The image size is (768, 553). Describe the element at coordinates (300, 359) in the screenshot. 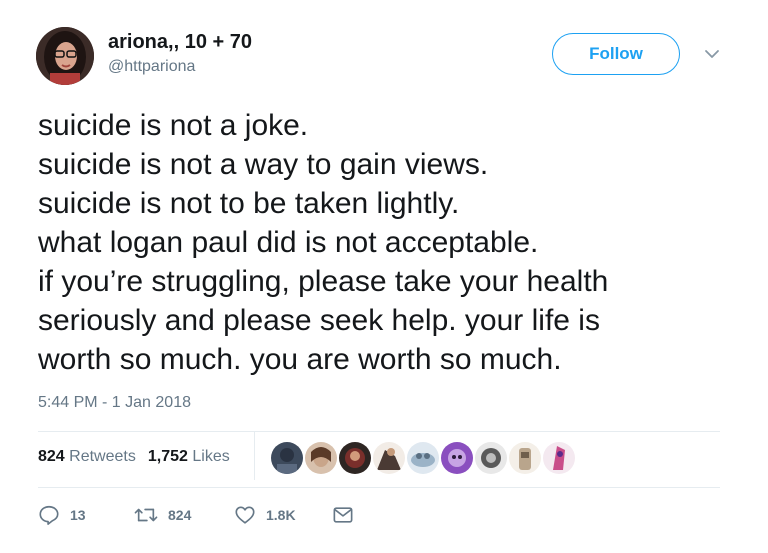

I see `tweet-line: worth so much. you are worth so much.` at that location.